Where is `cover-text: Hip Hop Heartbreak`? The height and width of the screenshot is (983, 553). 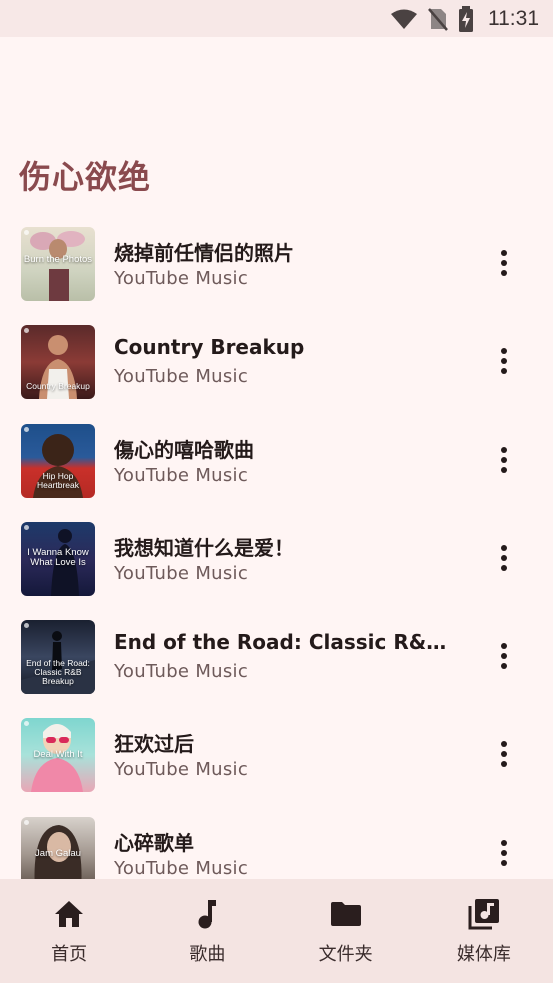
cover-text: Hip Hop Heartbreak is located at coordinates (58, 480).